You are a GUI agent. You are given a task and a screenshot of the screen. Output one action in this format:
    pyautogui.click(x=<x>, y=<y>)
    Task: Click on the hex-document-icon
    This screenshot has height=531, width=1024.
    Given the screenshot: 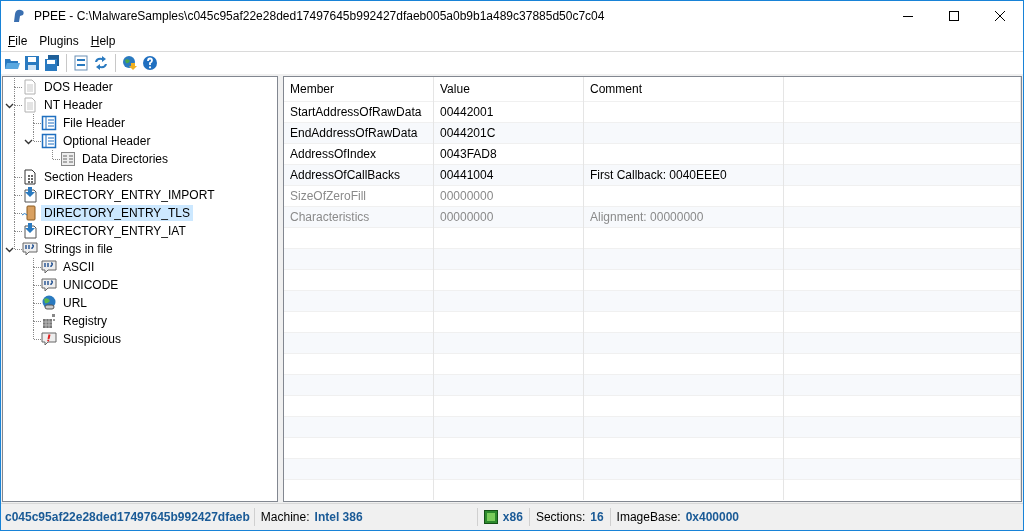 What is the action you would take?
    pyautogui.click(x=81, y=63)
    